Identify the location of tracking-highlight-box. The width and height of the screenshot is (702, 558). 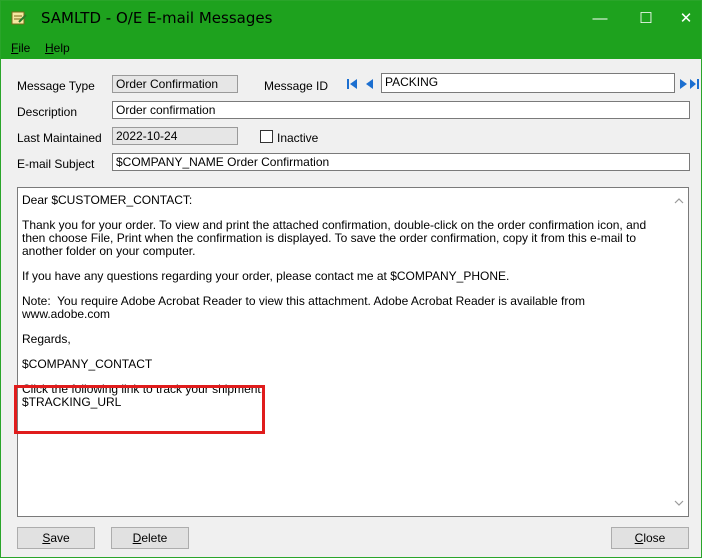
(139, 409).